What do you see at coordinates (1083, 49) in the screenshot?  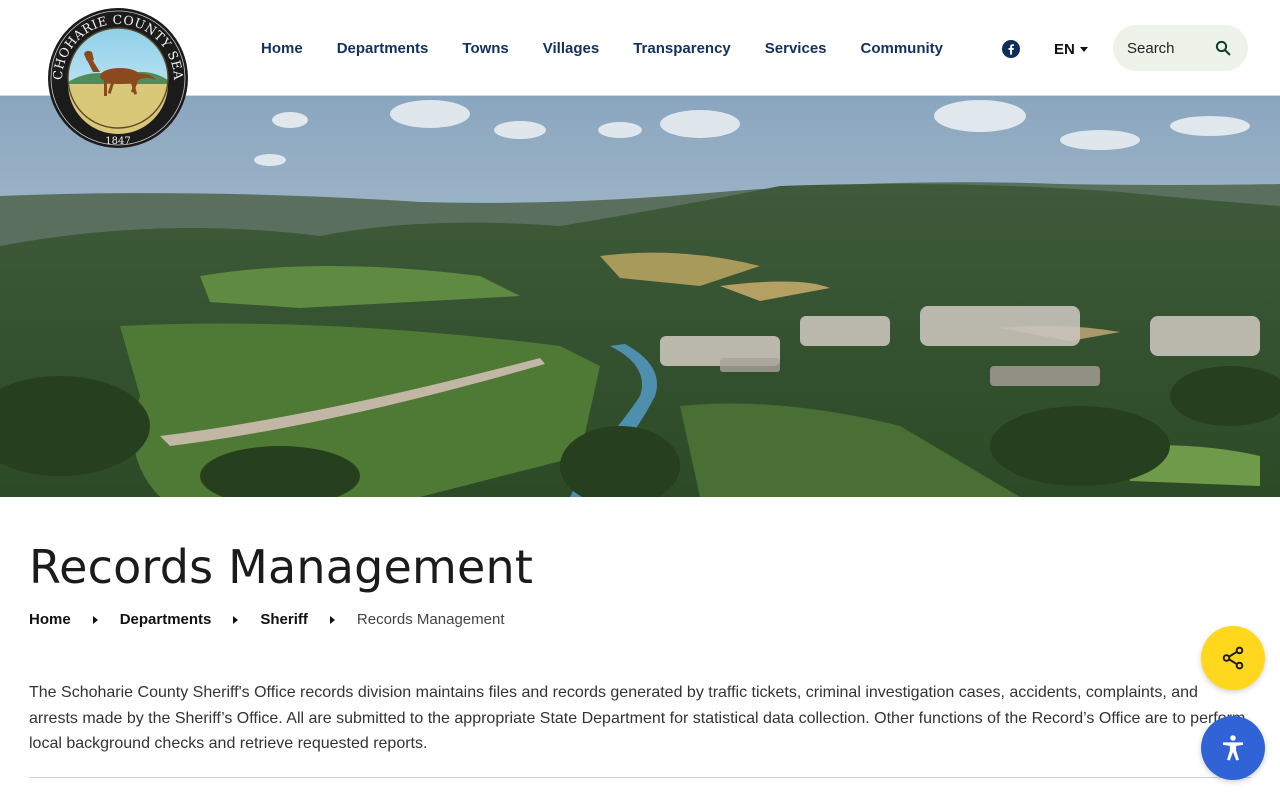 I see `chevron-down-icon` at bounding box center [1083, 49].